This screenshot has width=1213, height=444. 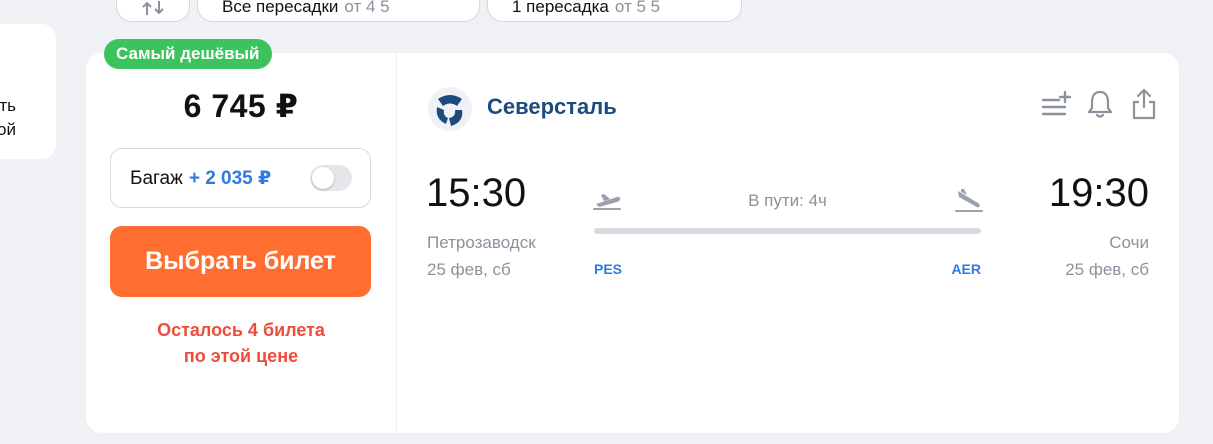 What do you see at coordinates (469, 269) in the screenshot?
I see `departure-date: 25 фев, сб` at bounding box center [469, 269].